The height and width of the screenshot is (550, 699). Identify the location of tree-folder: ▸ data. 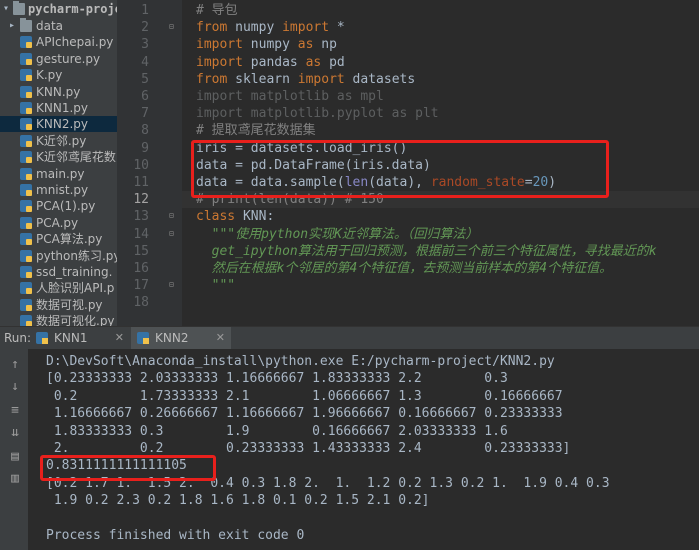
(58, 26).